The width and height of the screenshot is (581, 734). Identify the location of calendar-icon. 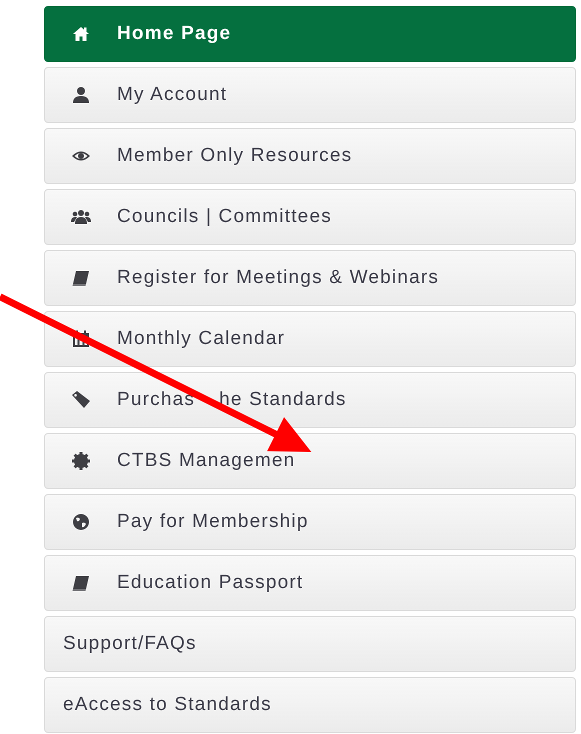
(81, 339).